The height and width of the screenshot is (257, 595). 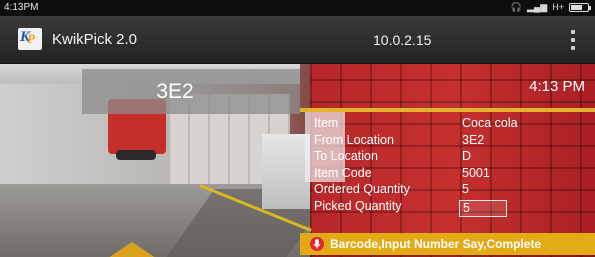 I want to click on detail-label: To Location, so click(x=346, y=156).